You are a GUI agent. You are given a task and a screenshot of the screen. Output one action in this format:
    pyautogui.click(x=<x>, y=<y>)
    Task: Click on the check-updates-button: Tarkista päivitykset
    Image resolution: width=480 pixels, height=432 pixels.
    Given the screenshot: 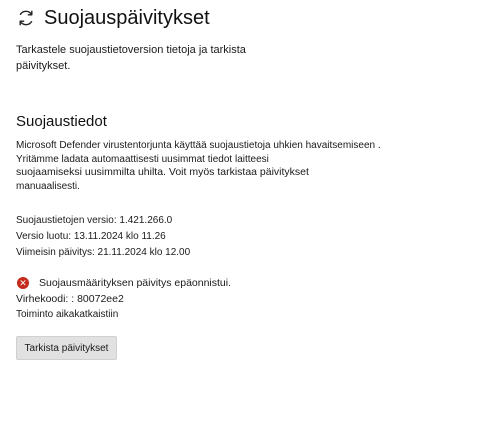 What is the action you would take?
    pyautogui.click(x=66, y=348)
    